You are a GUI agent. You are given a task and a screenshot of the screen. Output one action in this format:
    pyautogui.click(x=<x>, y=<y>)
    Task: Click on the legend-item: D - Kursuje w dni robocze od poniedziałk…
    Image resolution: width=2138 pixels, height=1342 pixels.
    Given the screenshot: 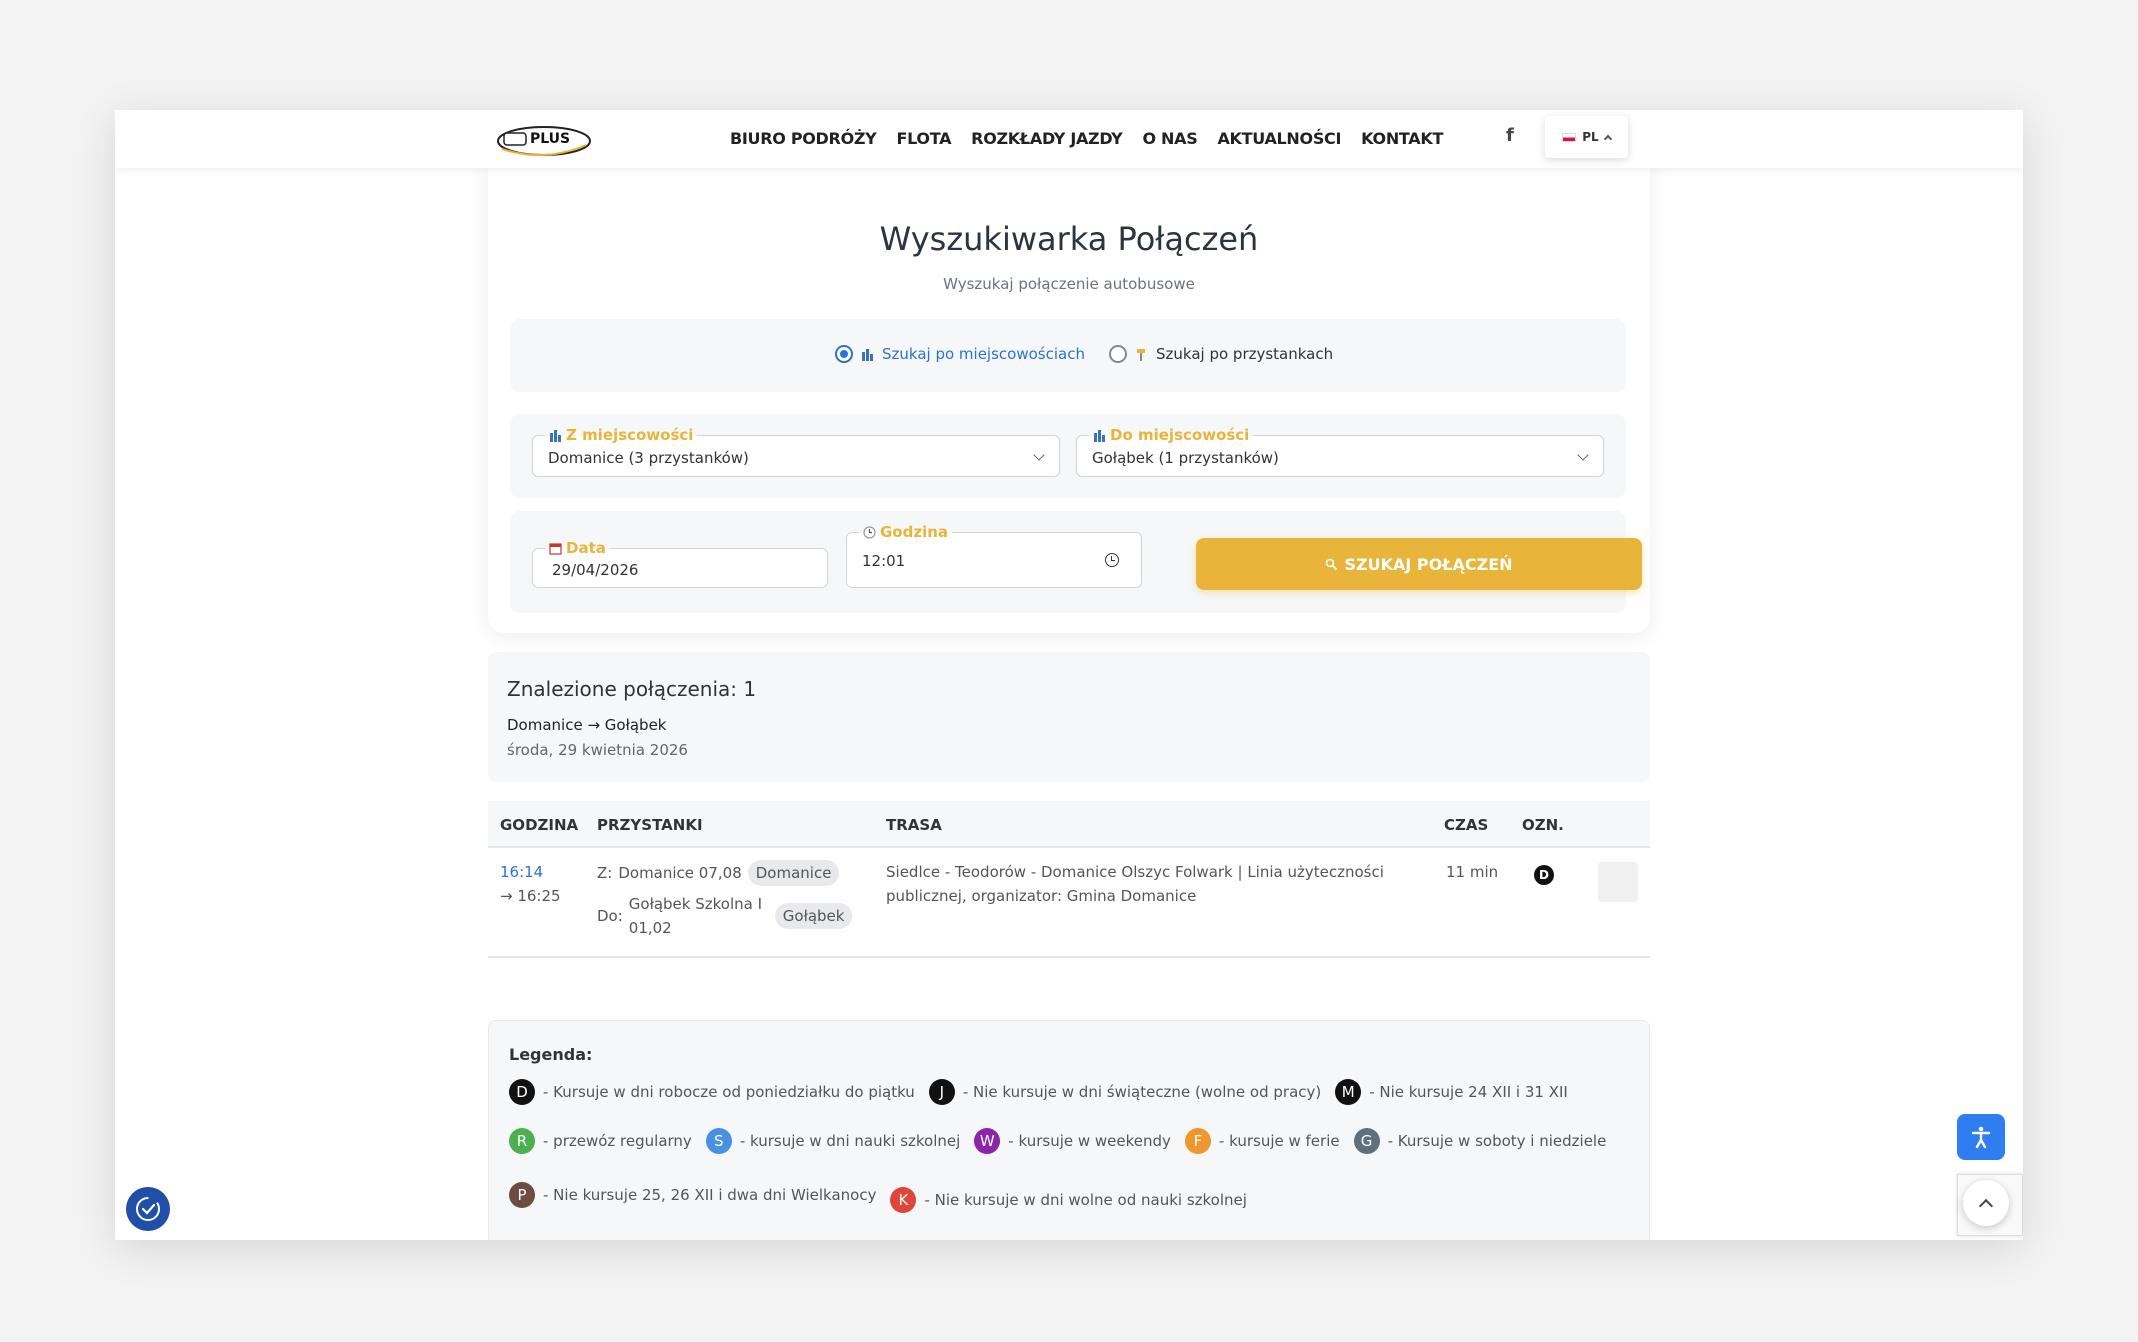 What is the action you would take?
    pyautogui.click(x=712, y=1092)
    